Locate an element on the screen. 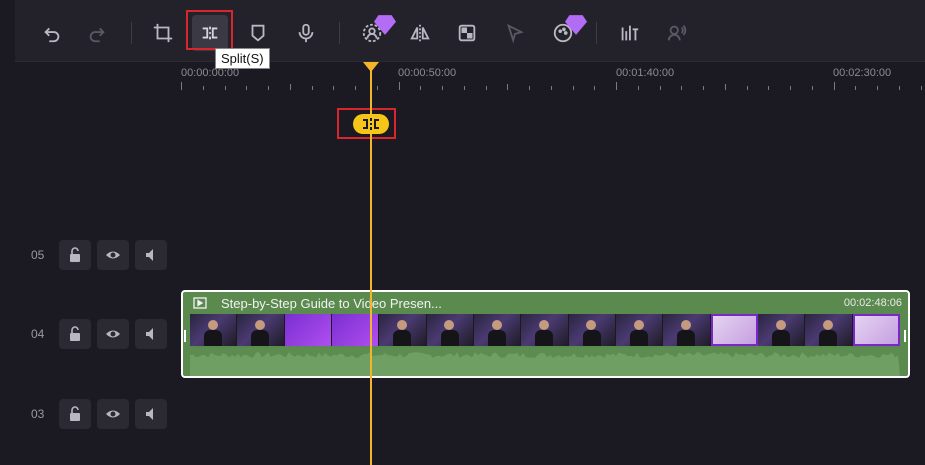 The width and height of the screenshot is (925, 465). microphone-icon is located at coordinates (306, 33).